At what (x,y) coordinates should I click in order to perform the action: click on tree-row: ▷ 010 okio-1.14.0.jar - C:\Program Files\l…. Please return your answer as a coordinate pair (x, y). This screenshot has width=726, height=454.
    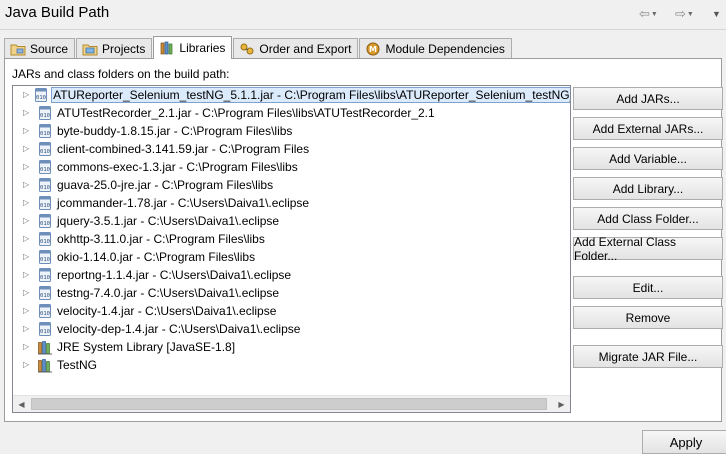
    Looking at the image, I should click on (291, 257).